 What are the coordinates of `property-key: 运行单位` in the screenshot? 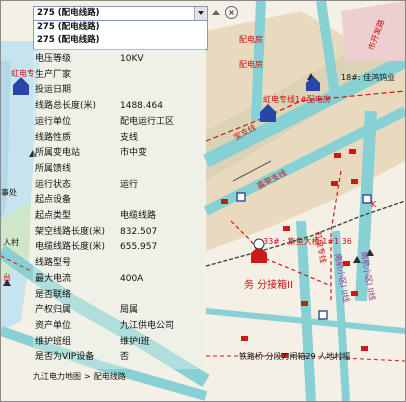 It's located at (53, 121).